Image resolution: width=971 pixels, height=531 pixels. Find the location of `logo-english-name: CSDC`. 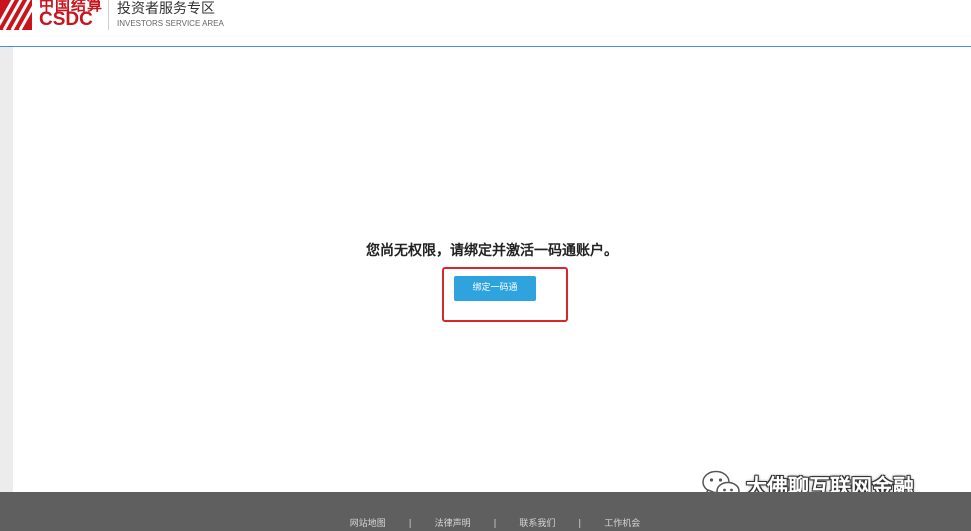

logo-english-name: CSDC is located at coordinates (66, 19).